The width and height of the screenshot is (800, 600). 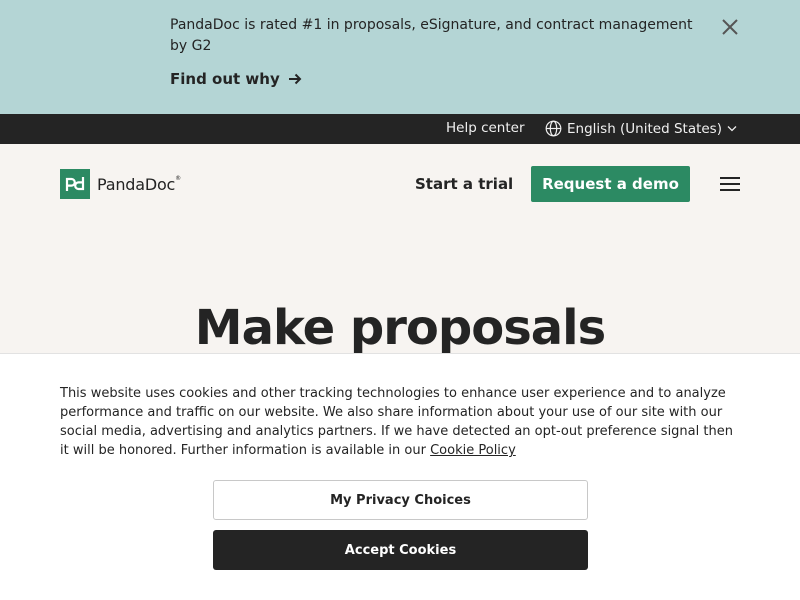 I want to click on accept-cookies-button: Accept Cookies, so click(x=400, y=550).